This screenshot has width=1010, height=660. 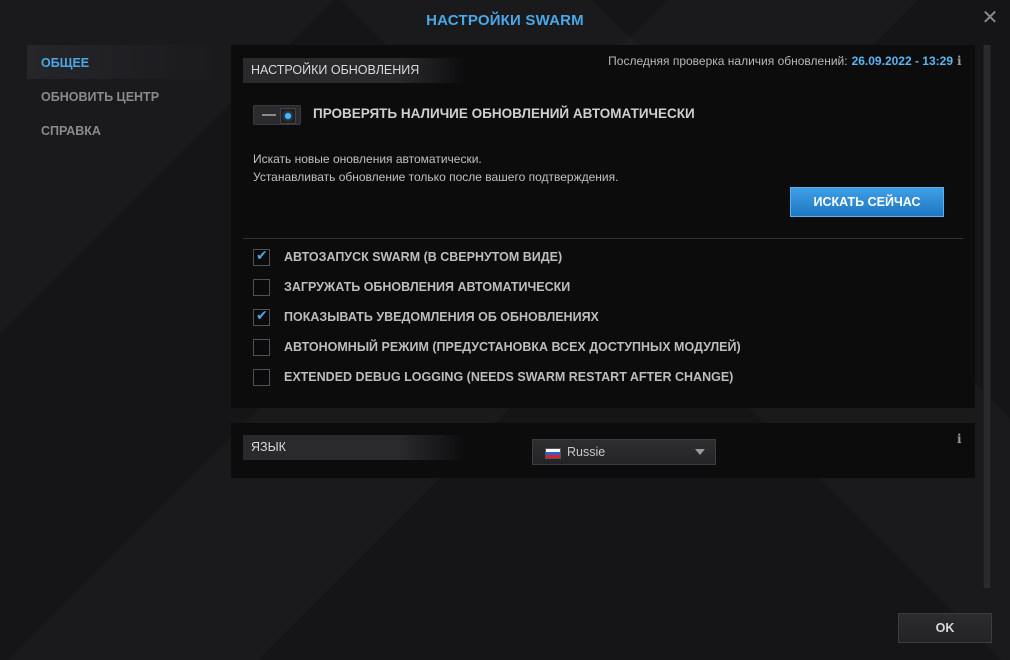 What do you see at coordinates (505, 20) in the screenshot?
I see `window-title: НАСТРОЙКИ SWARM` at bounding box center [505, 20].